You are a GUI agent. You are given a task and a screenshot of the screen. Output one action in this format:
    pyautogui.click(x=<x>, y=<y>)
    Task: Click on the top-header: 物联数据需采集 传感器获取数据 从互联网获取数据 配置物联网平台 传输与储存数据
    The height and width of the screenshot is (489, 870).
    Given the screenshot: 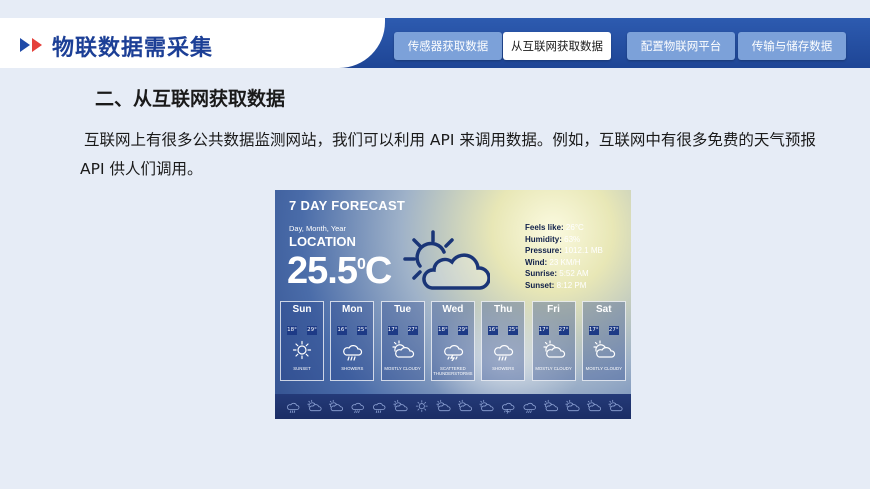 What is the action you would take?
    pyautogui.click(x=435, y=43)
    